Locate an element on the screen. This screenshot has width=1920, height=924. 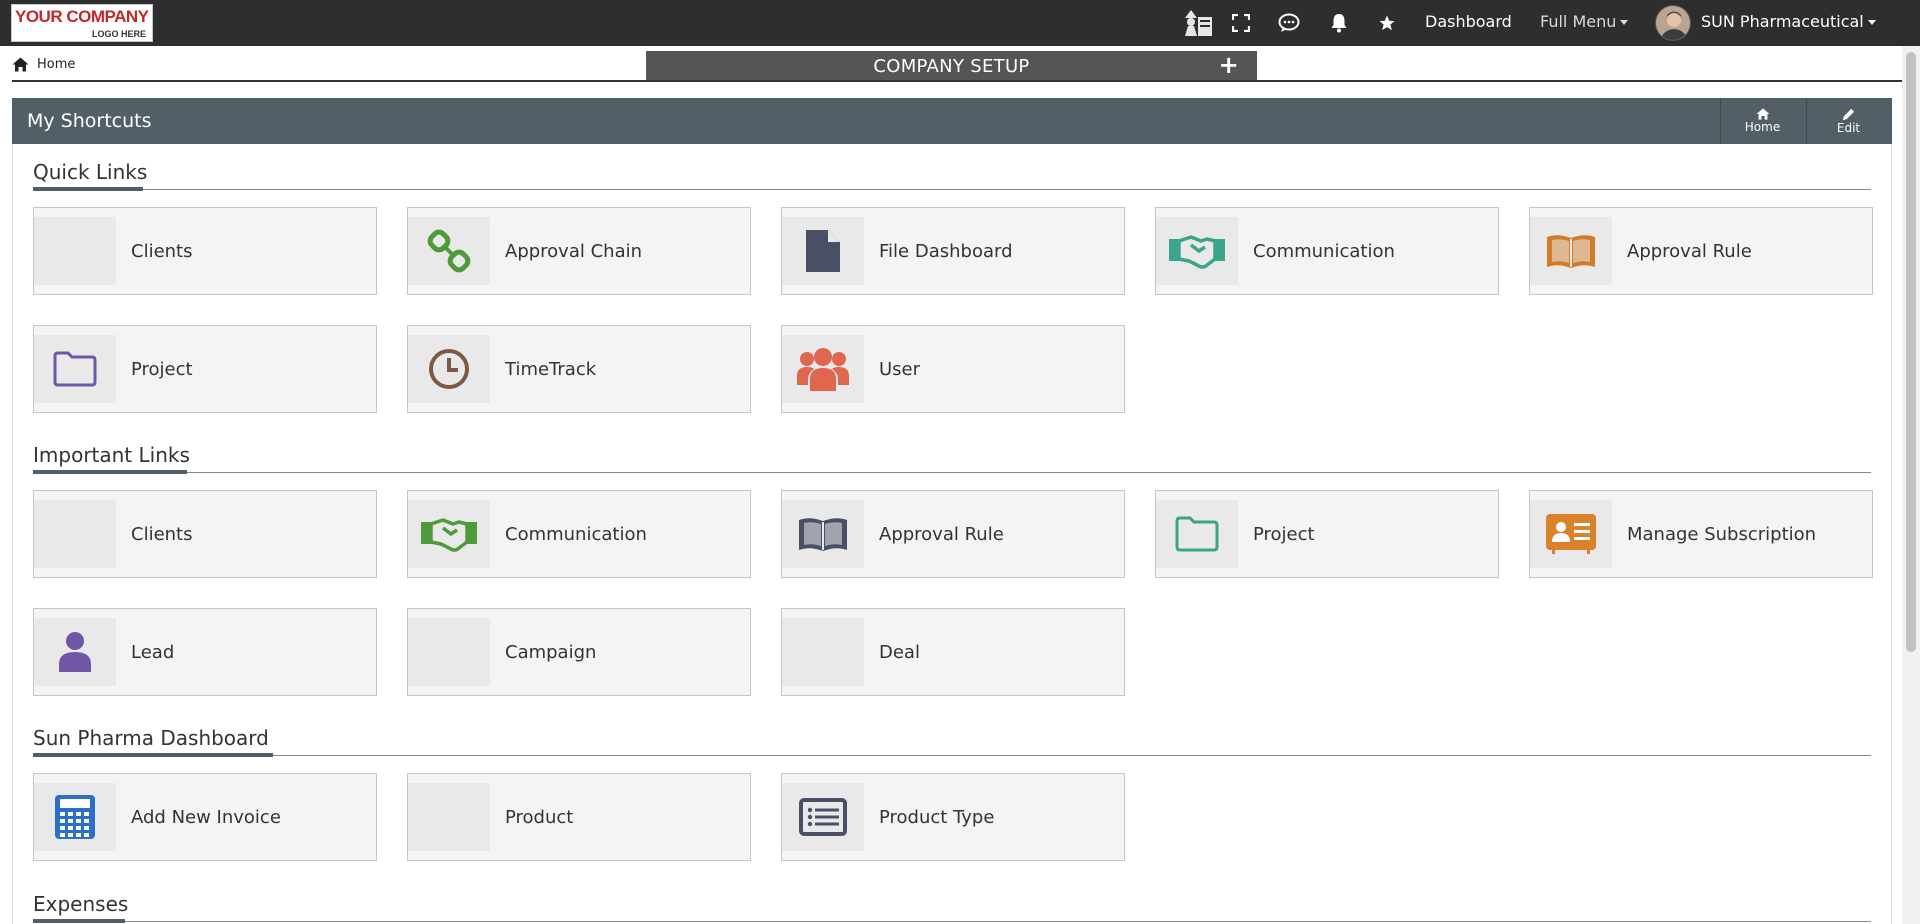
section-title: Quick Links is located at coordinates (90, 172).